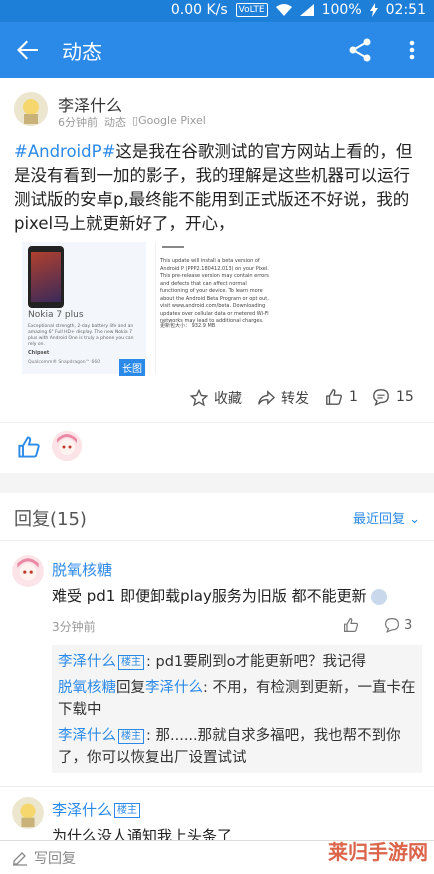  Describe the element at coordinates (90, 104) in the screenshot. I see `post-username: 李泽什么` at that location.